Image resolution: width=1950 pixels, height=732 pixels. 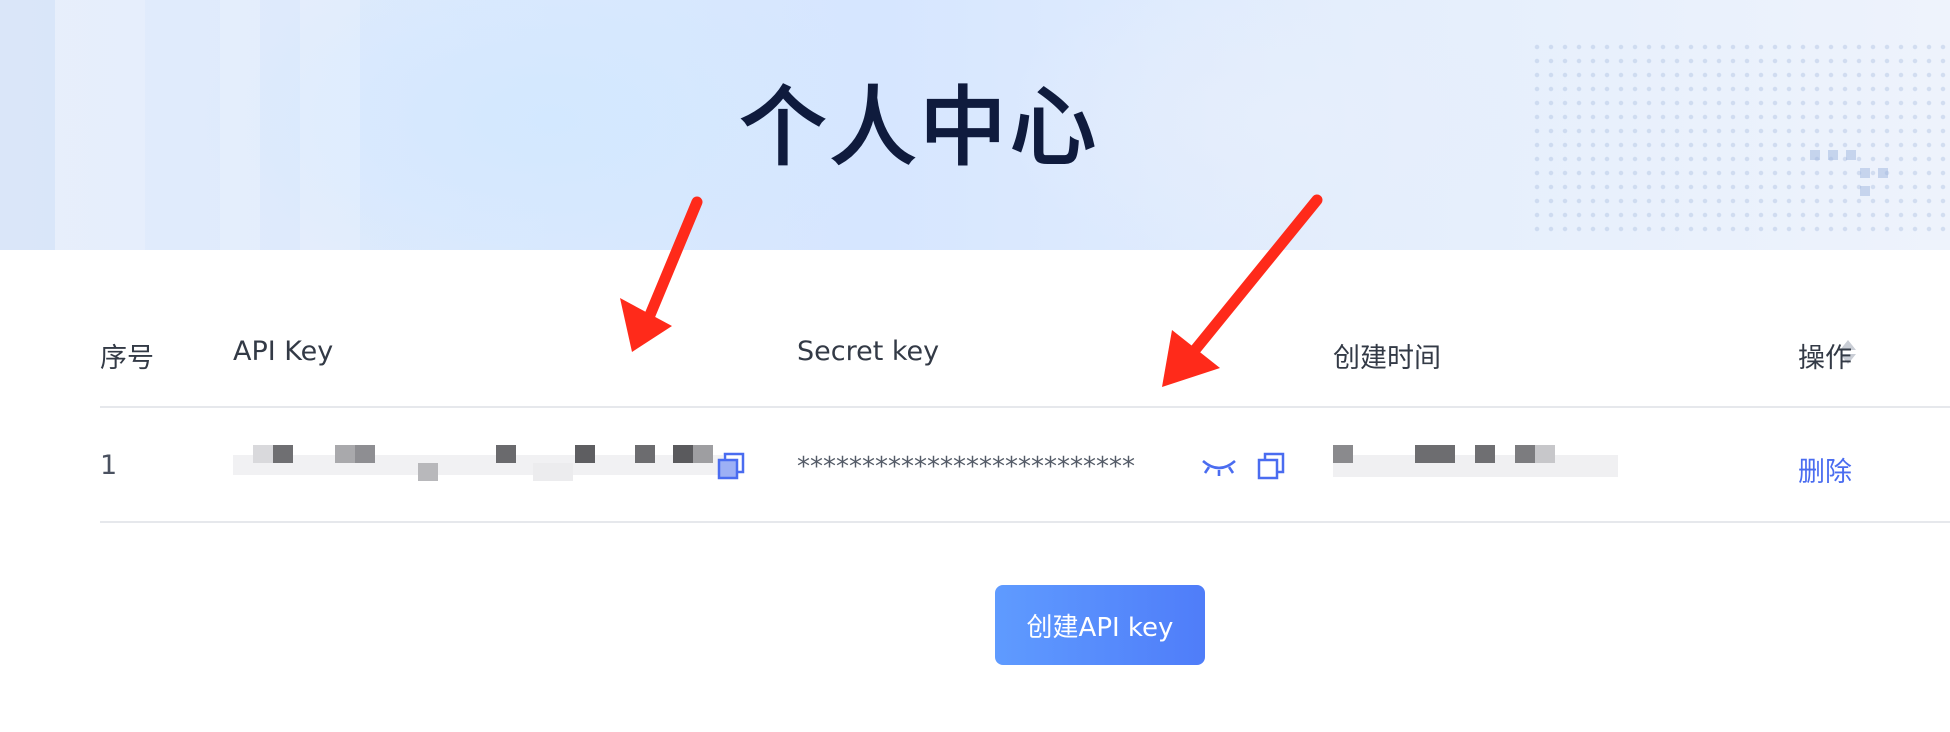 What do you see at coordinates (1825, 358) in the screenshot?
I see `column-header-actions: 操作` at bounding box center [1825, 358].